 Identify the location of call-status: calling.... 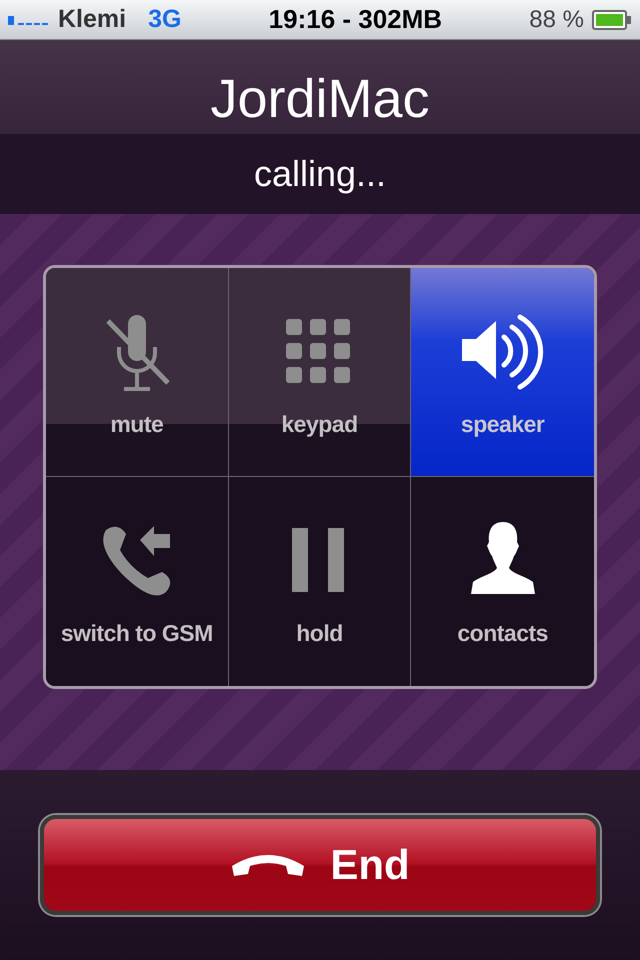
(320, 174).